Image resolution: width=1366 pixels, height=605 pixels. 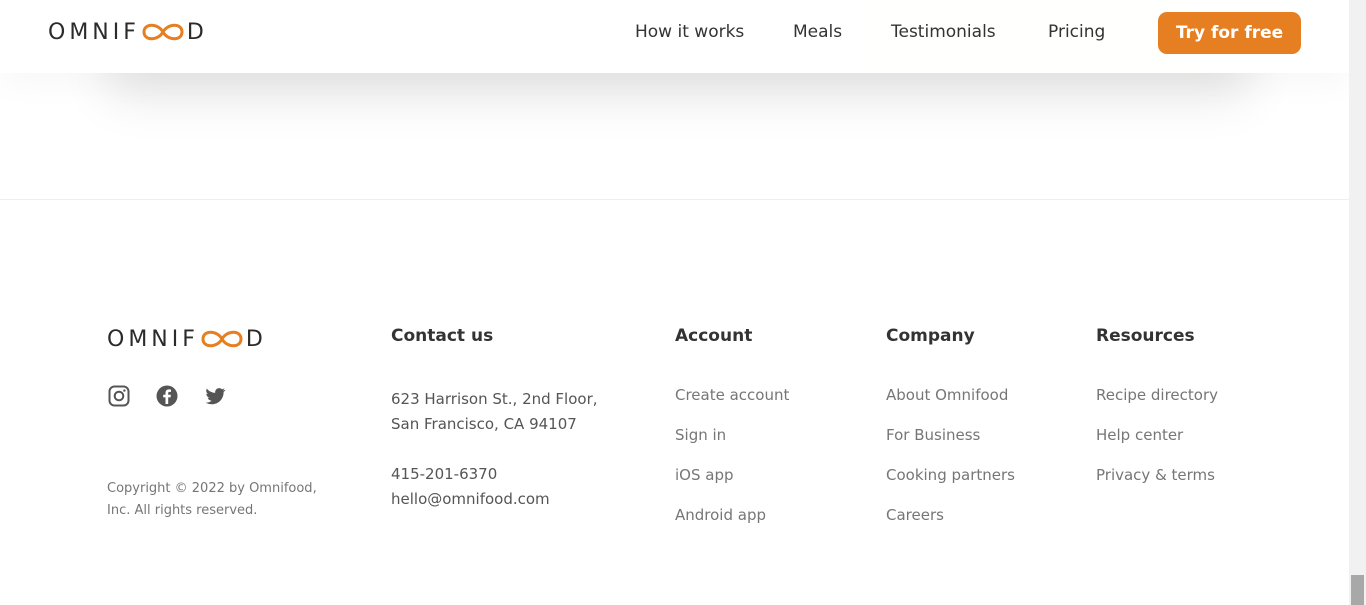 I want to click on footer-link-android-app: Android app, so click(x=732, y=515).